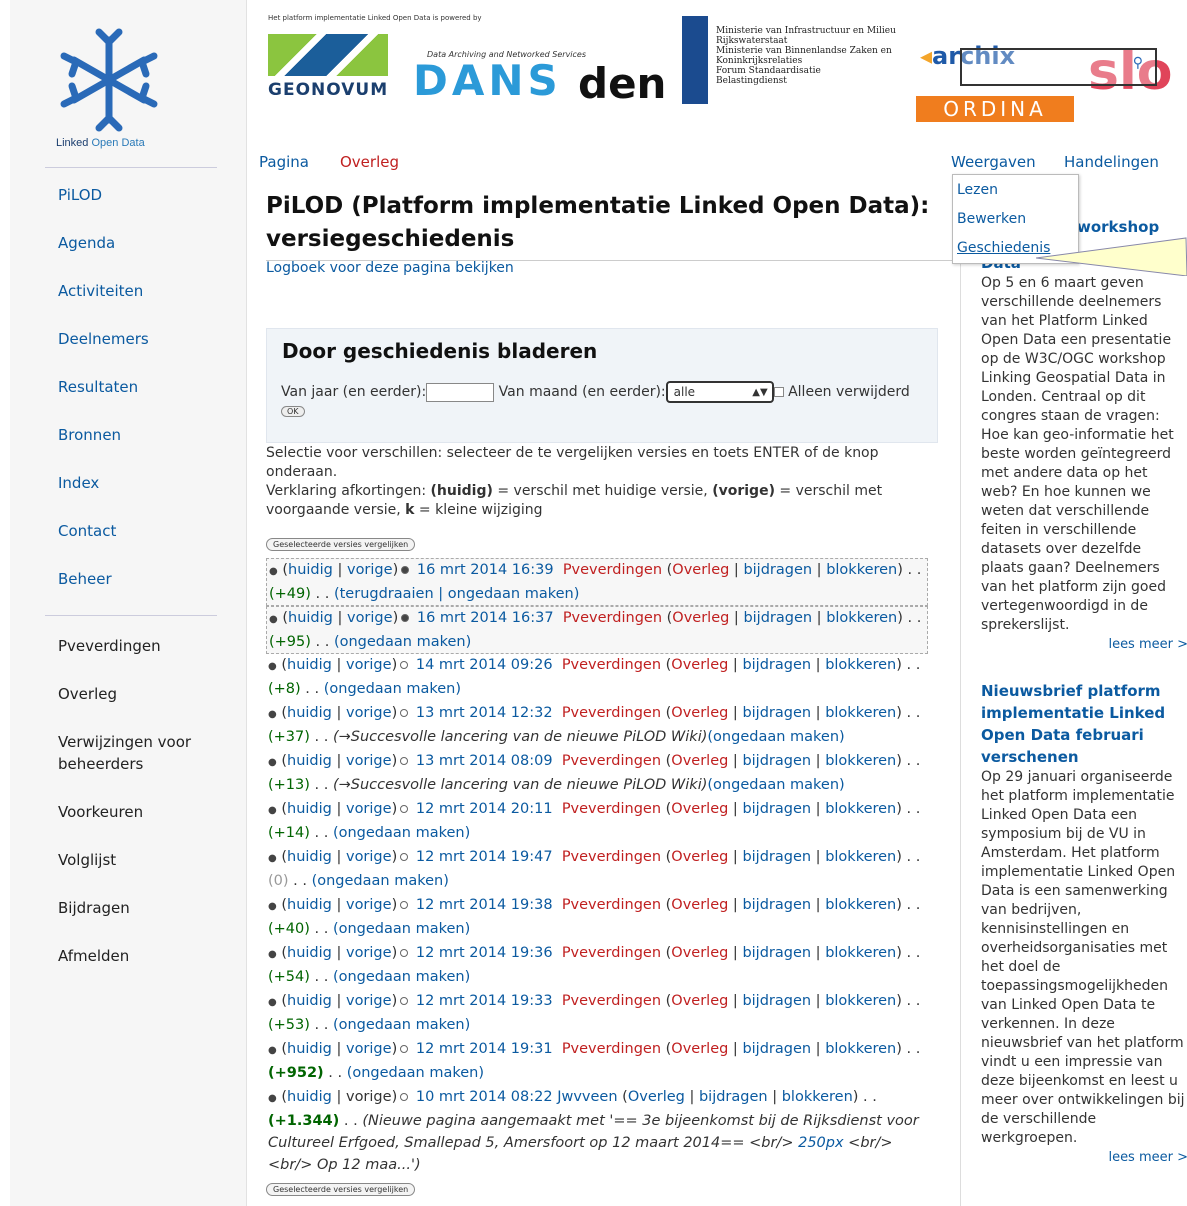 This screenshot has width=1187, height=1206. I want to click on tab-handelingen: Handelingen, so click(1111, 162).